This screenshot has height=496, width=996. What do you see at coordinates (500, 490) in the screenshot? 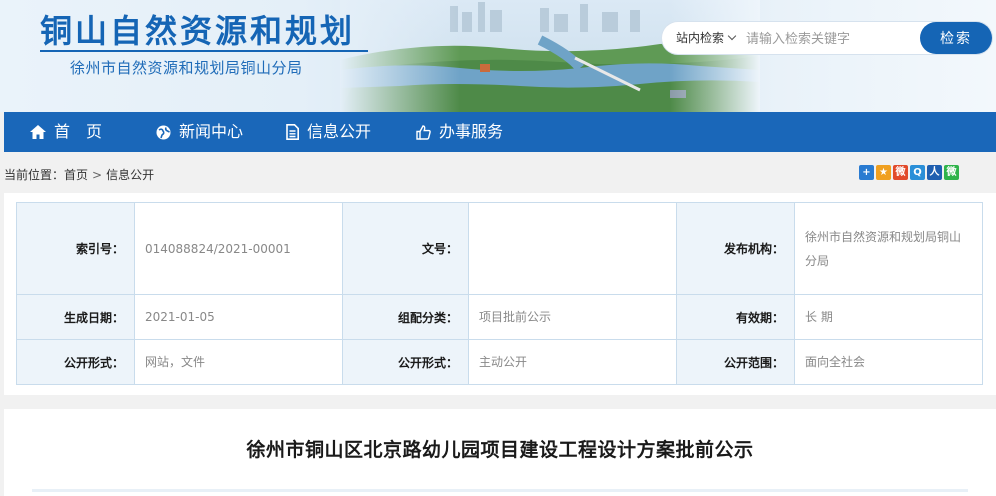
I see `article-divider` at bounding box center [500, 490].